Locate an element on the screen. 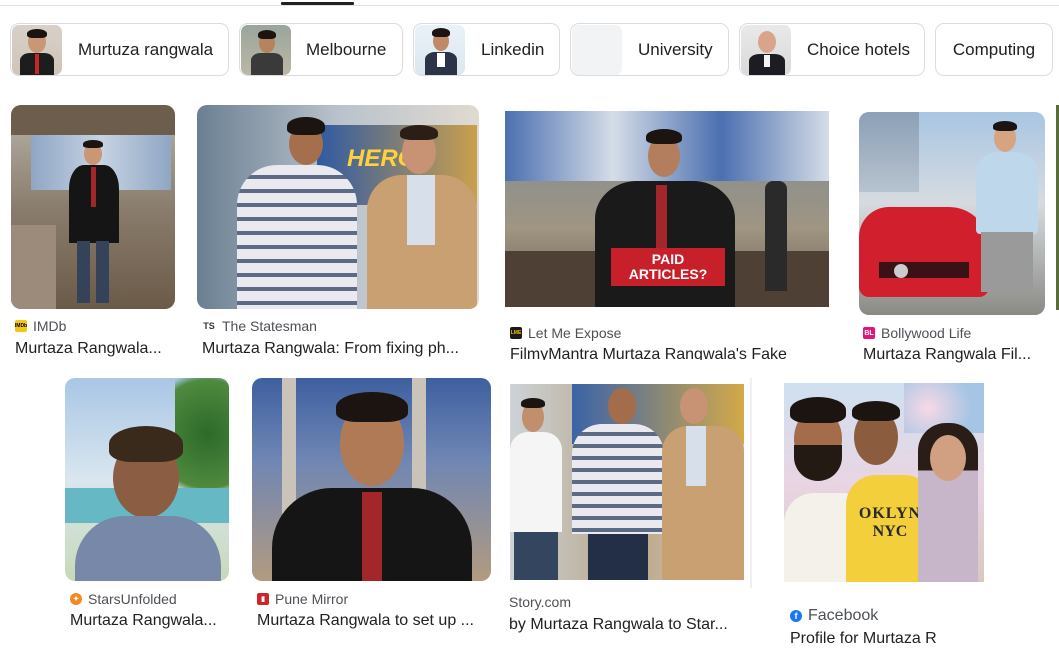 This screenshot has width=1059, height=654. source-name: Pune Mirror is located at coordinates (312, 599).